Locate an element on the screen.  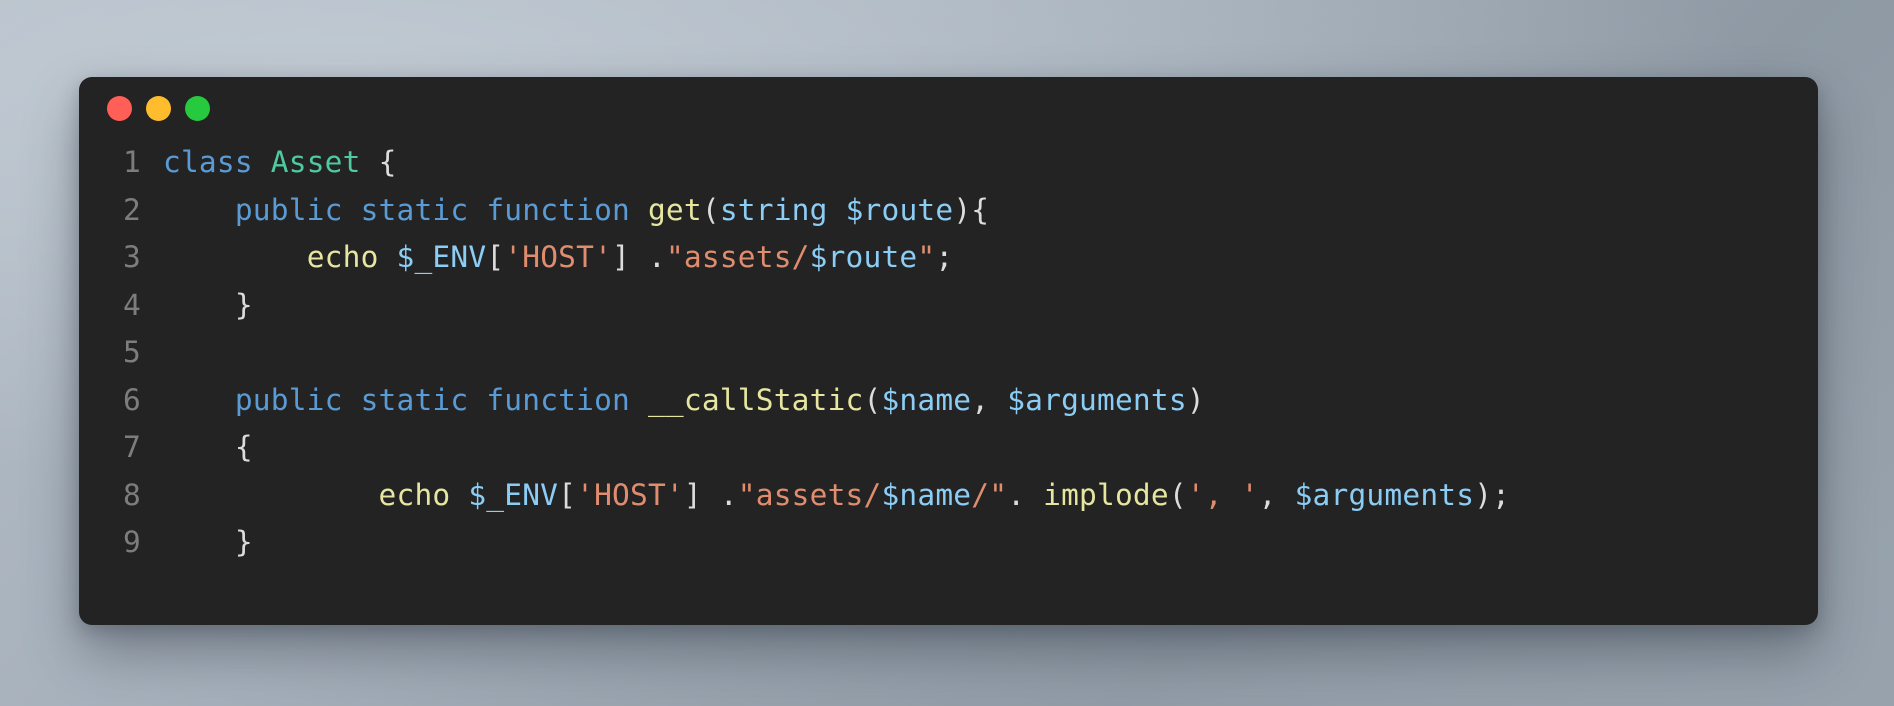
code-token: class is located at coordinates (208, 162).